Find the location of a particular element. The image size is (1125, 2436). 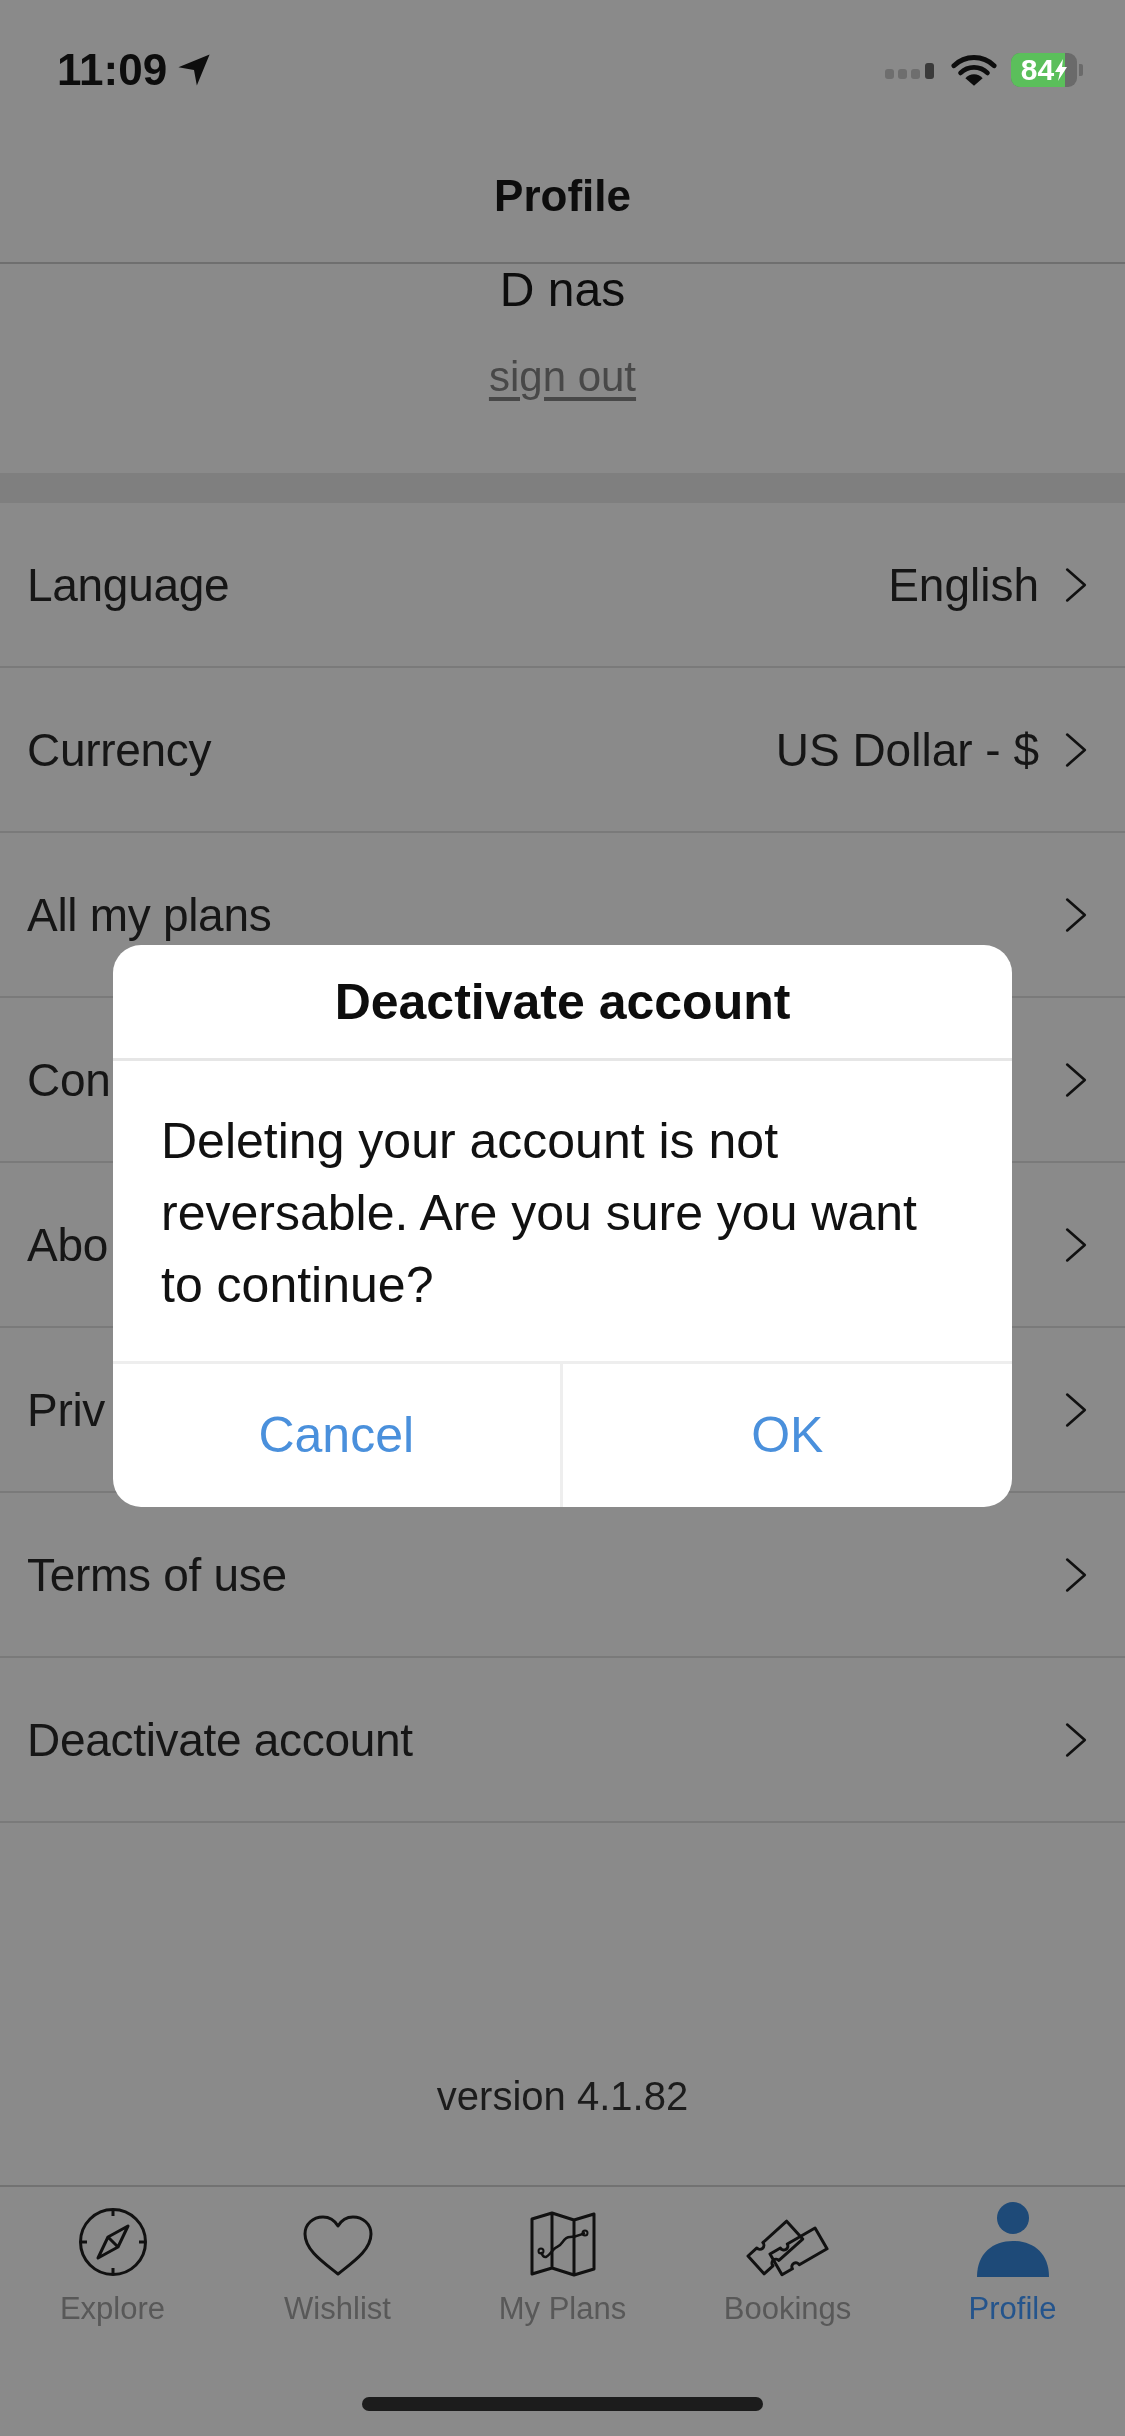

status-time: 11:09 is located at coordinates (112, 70).